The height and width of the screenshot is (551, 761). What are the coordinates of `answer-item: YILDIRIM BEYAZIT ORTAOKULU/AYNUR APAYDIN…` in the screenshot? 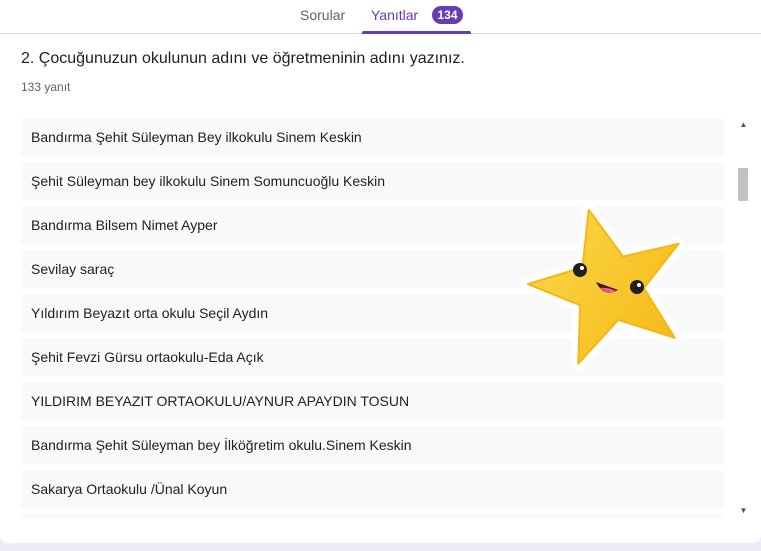 It's located at (372, 401).